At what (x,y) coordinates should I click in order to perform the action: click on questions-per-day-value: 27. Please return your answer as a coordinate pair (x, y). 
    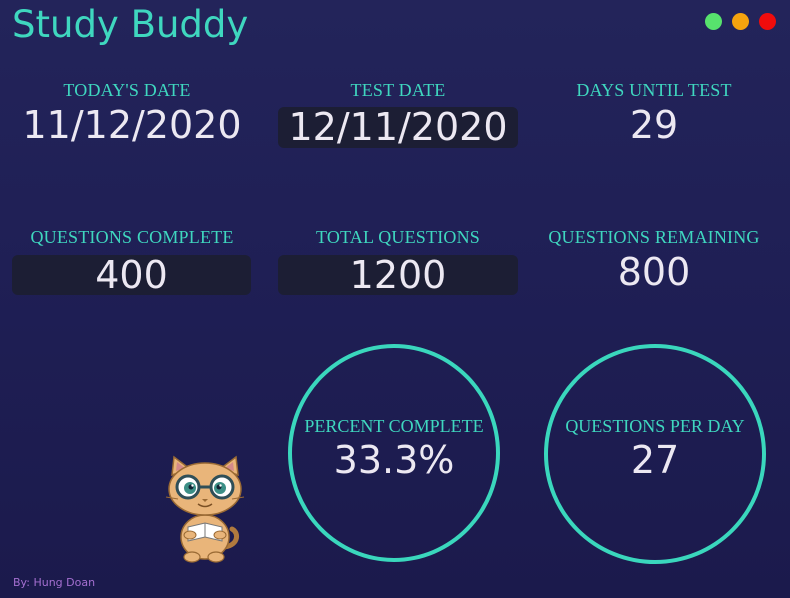
    Looking at the image, I should click on (655, 460).